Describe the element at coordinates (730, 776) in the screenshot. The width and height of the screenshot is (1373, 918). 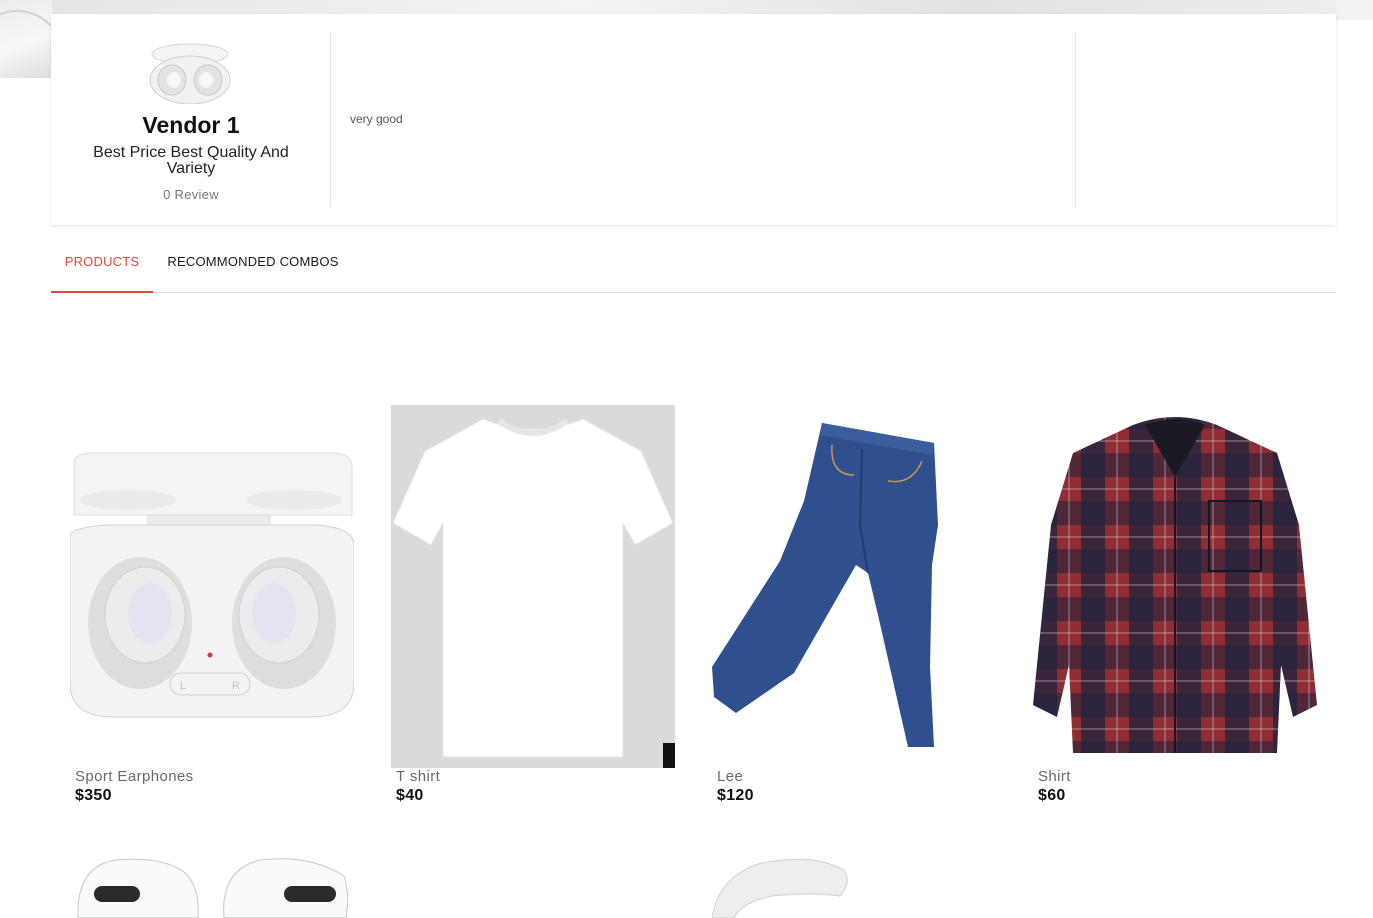
I see `product-name: Lee` at that location.